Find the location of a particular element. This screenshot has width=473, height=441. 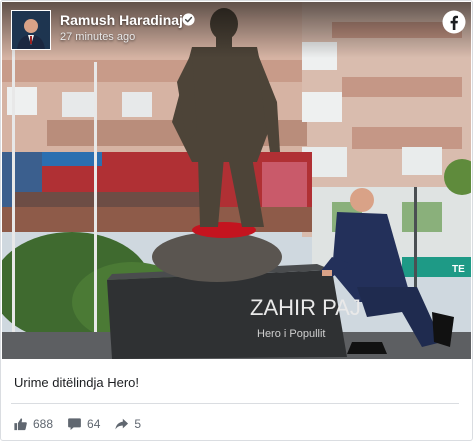

like-count: 688 is located at coordinates (43, 424).